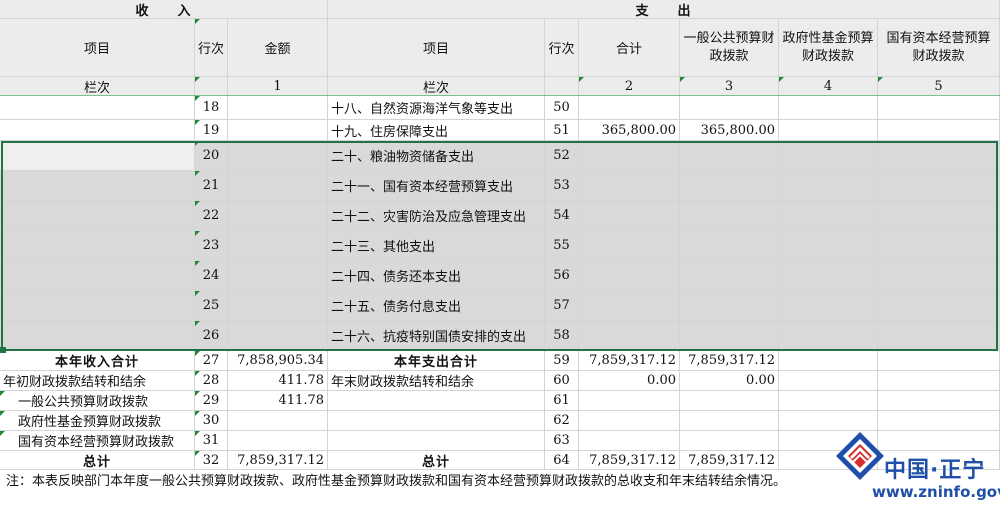 The width and height of the screenshot is (1000, 506). What do you see at coordinates (97, 460) in the screenshot?
I see `income-item: 总计` at bounding box center [97, 460].